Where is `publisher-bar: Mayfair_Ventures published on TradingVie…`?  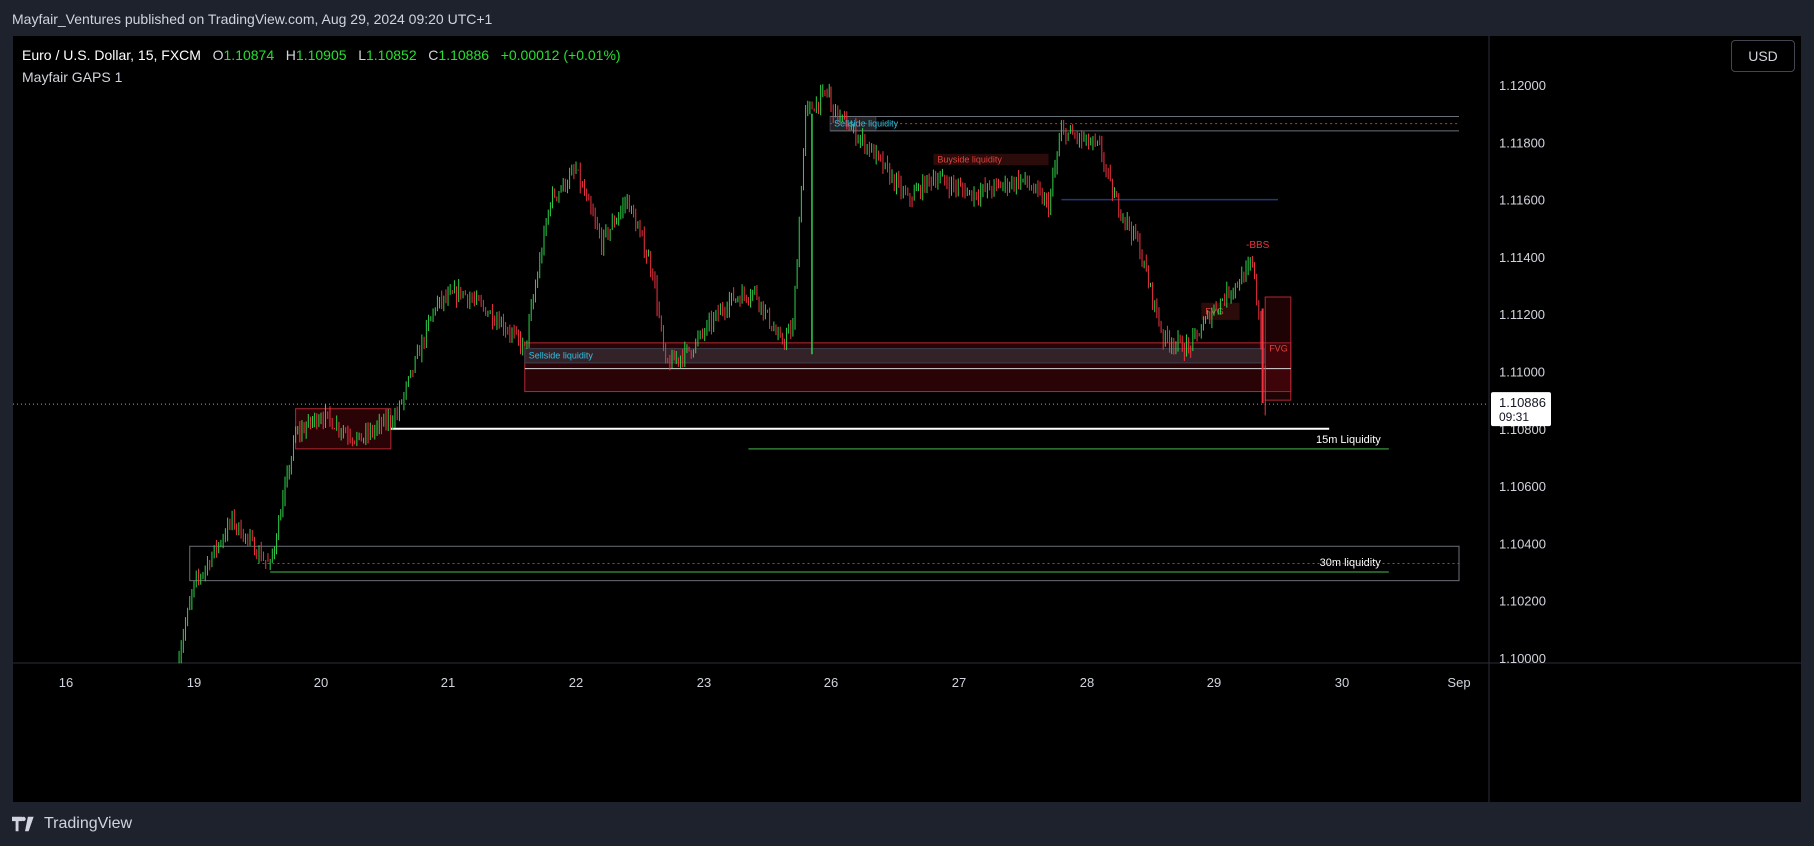 publisher-bar: Mayfair_Ventures published on TradingVie… is located at coordinates (907, 18).